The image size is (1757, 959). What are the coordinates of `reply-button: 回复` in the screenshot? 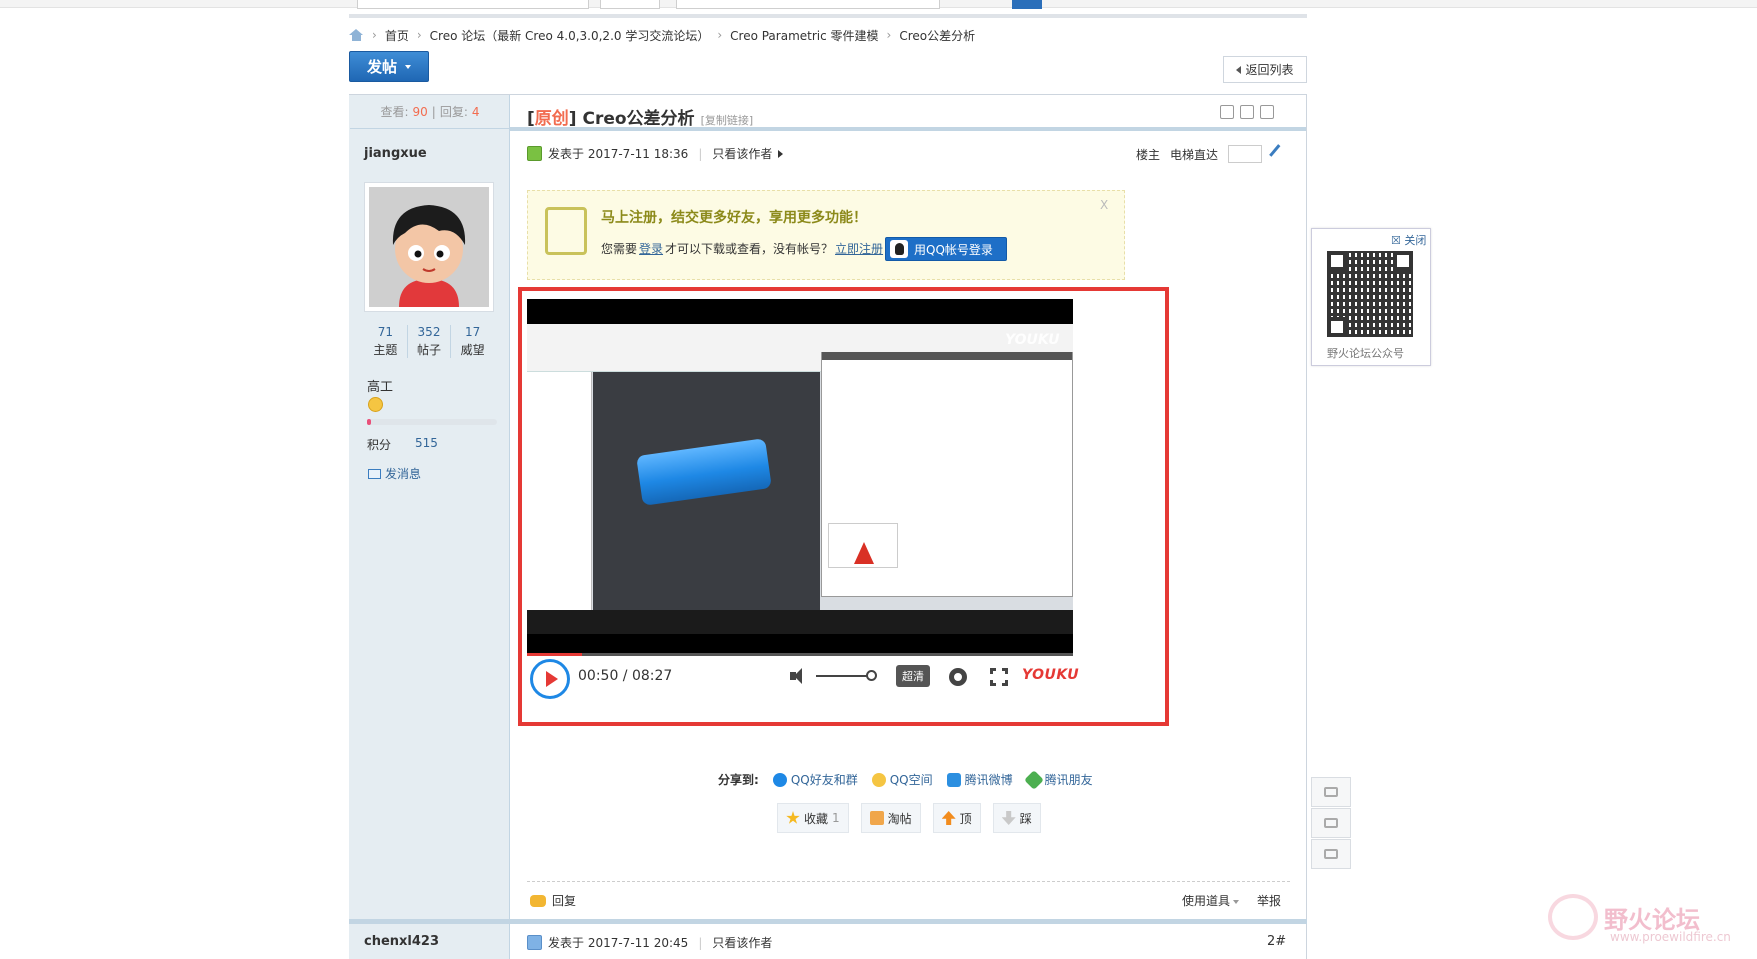 It's located at (553, 900).